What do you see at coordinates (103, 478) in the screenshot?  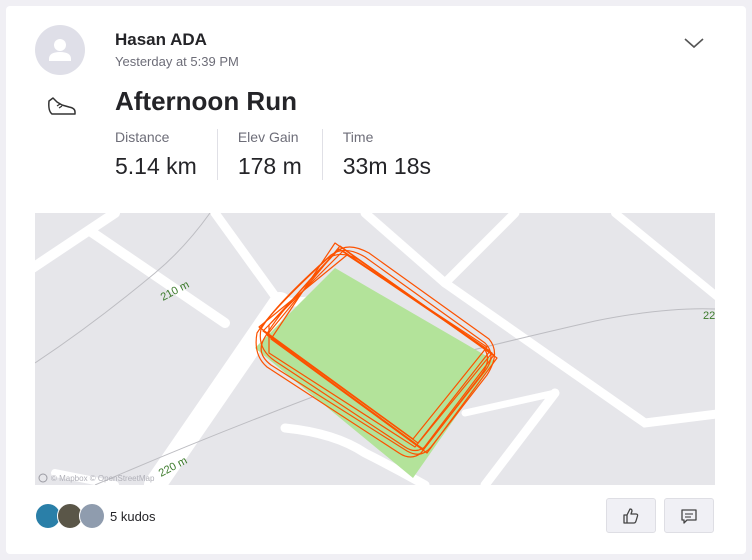 I see `map-attribution: © Mapbox © OpenStreetMap` at bounding box center [103, 478].